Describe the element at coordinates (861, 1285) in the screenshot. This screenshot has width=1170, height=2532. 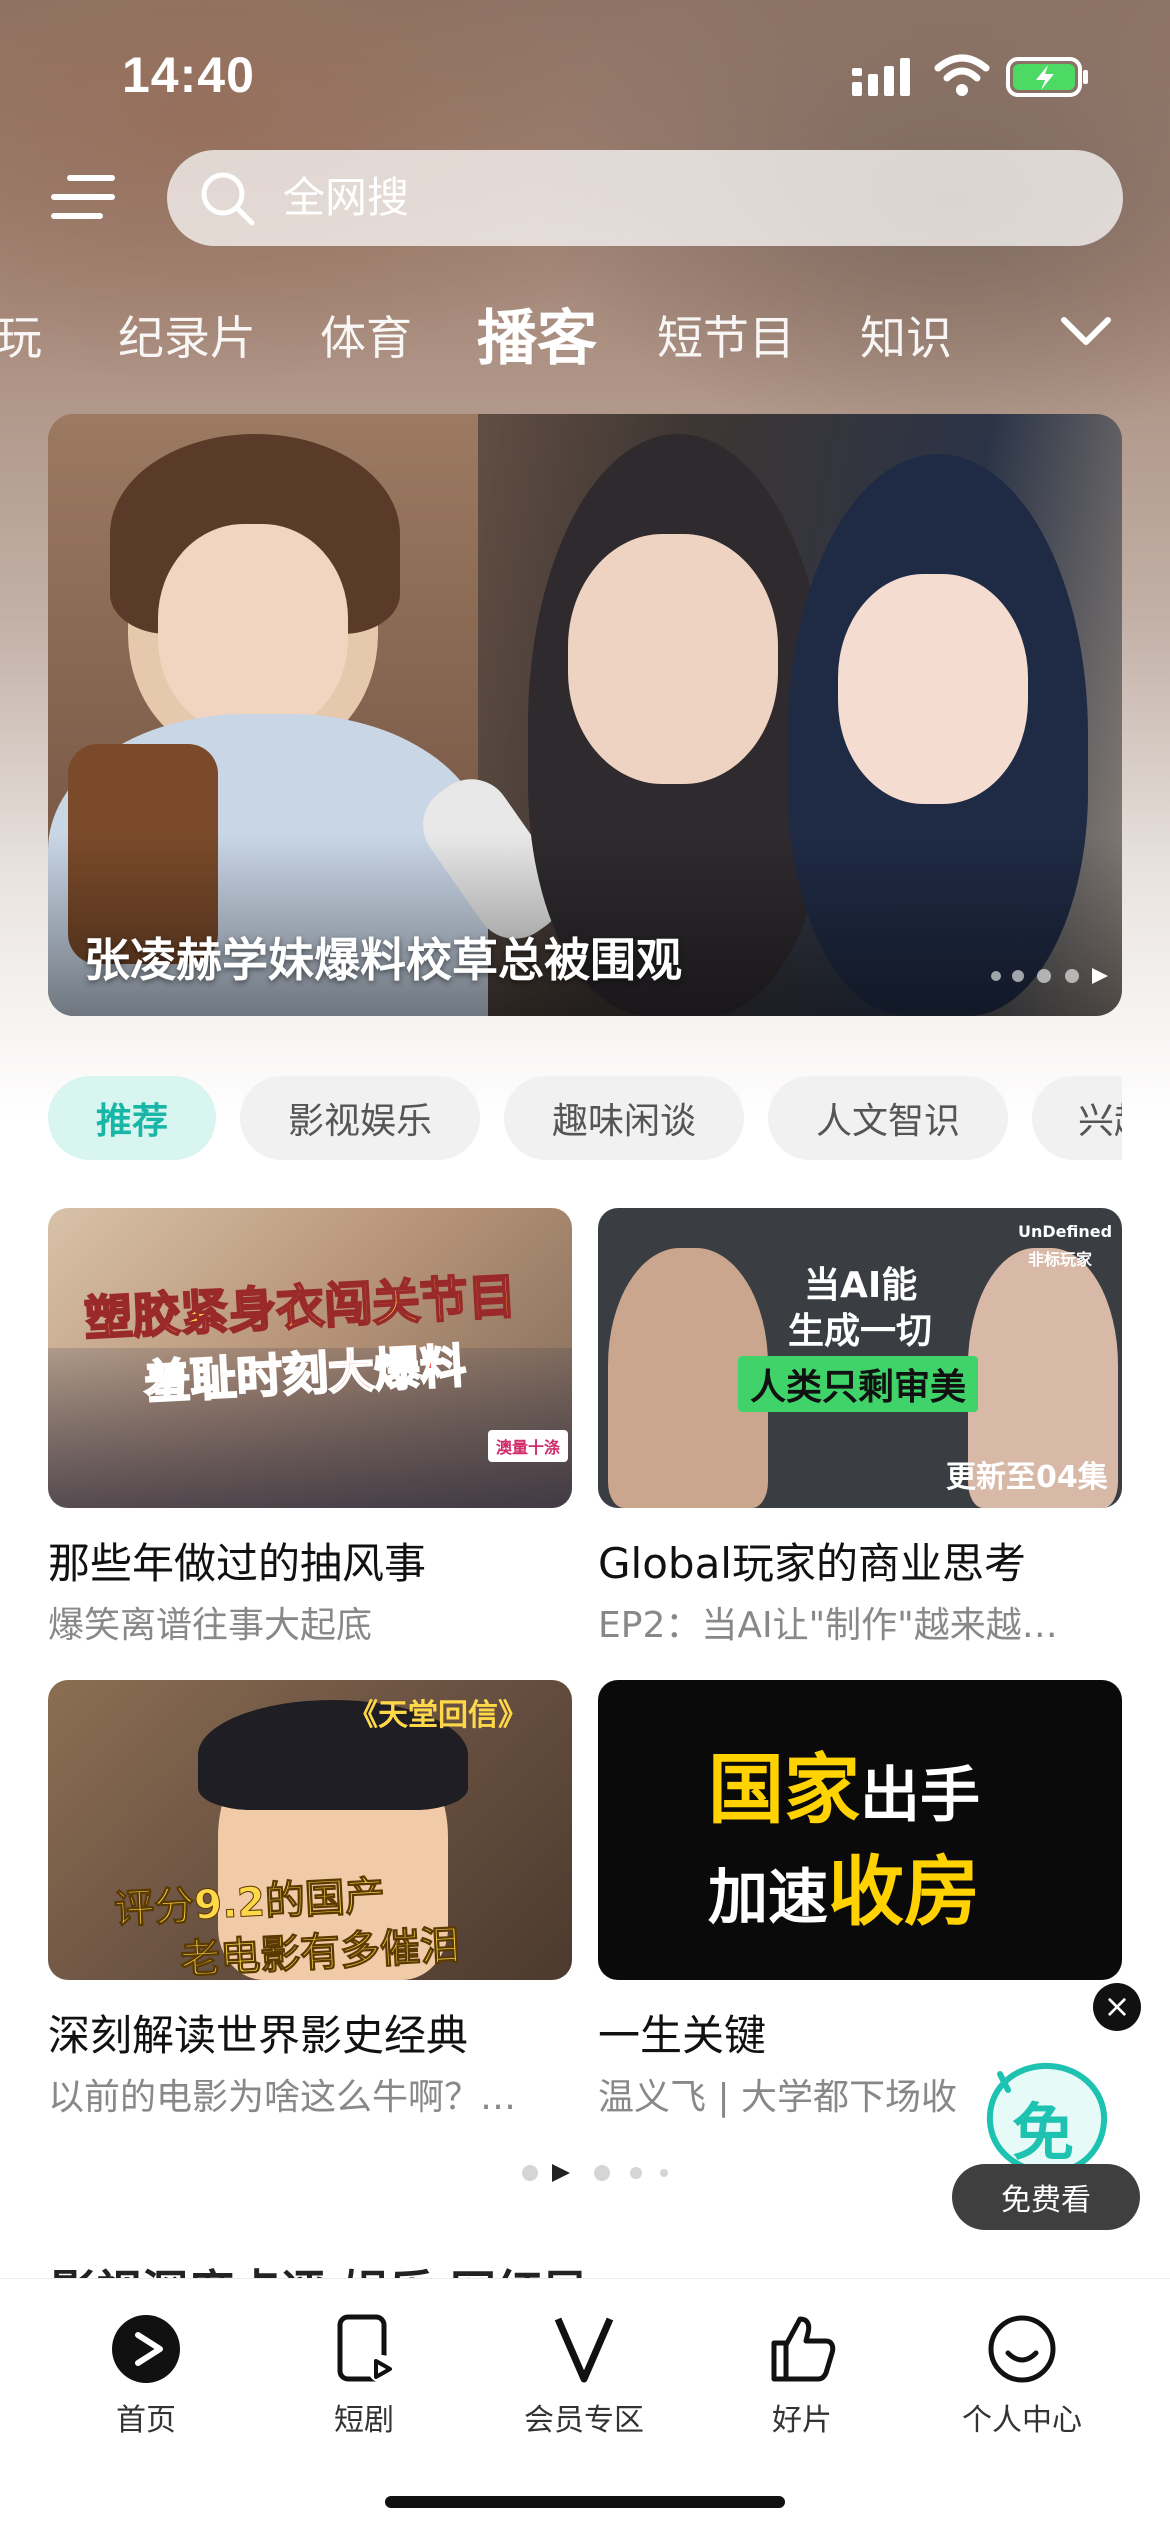
I see `thumb-line1: 当AI能` at that location.